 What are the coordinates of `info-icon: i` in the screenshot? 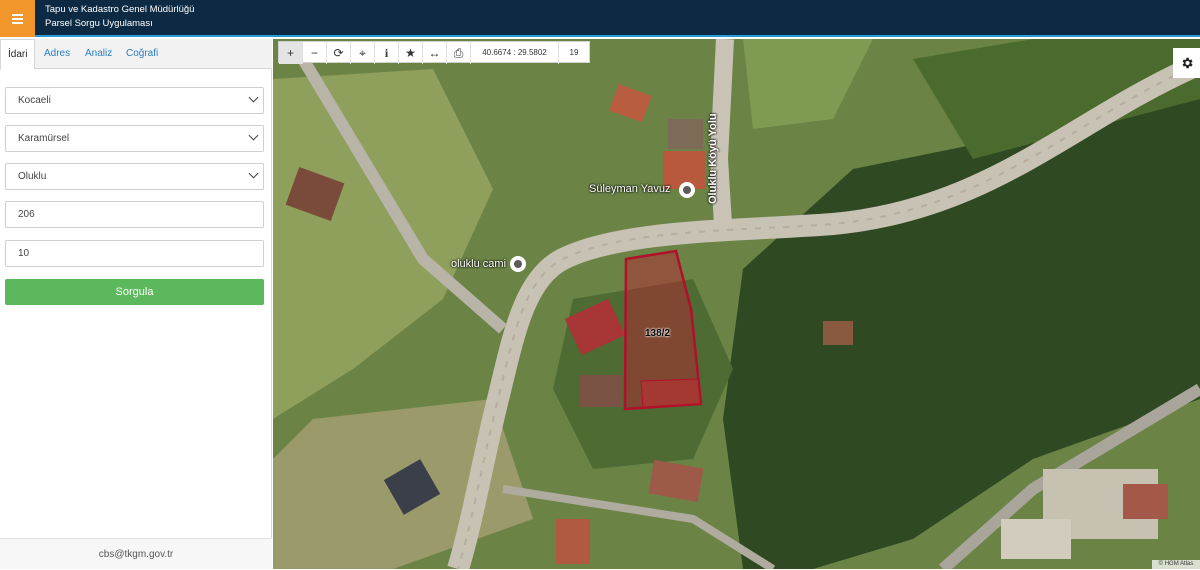 It's located at (387, 53).